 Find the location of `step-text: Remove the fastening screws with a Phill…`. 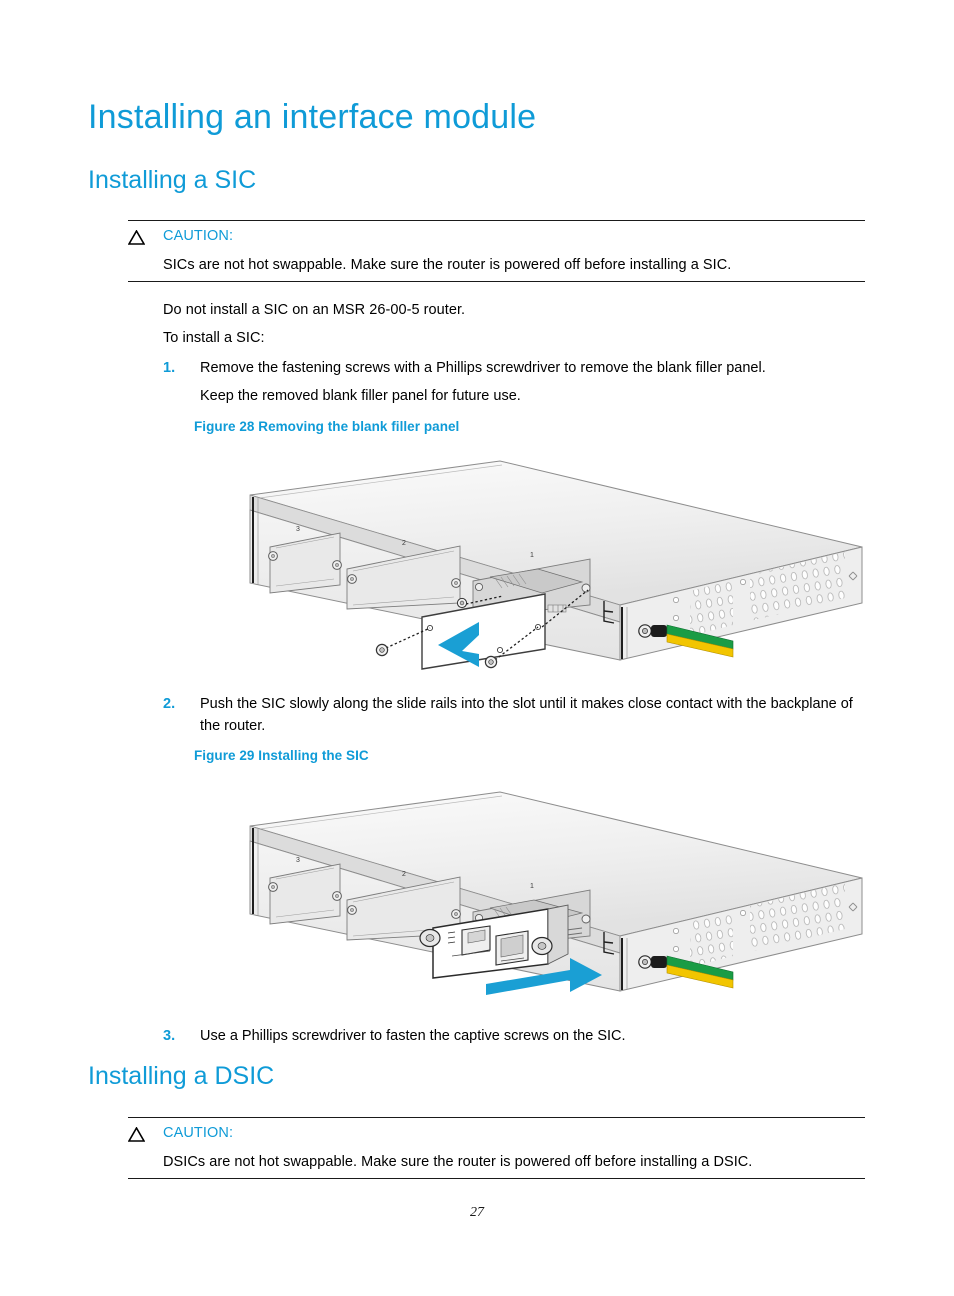

step-text: Remove the fastening screws with a Phill… is located at coordinates (483, 368).